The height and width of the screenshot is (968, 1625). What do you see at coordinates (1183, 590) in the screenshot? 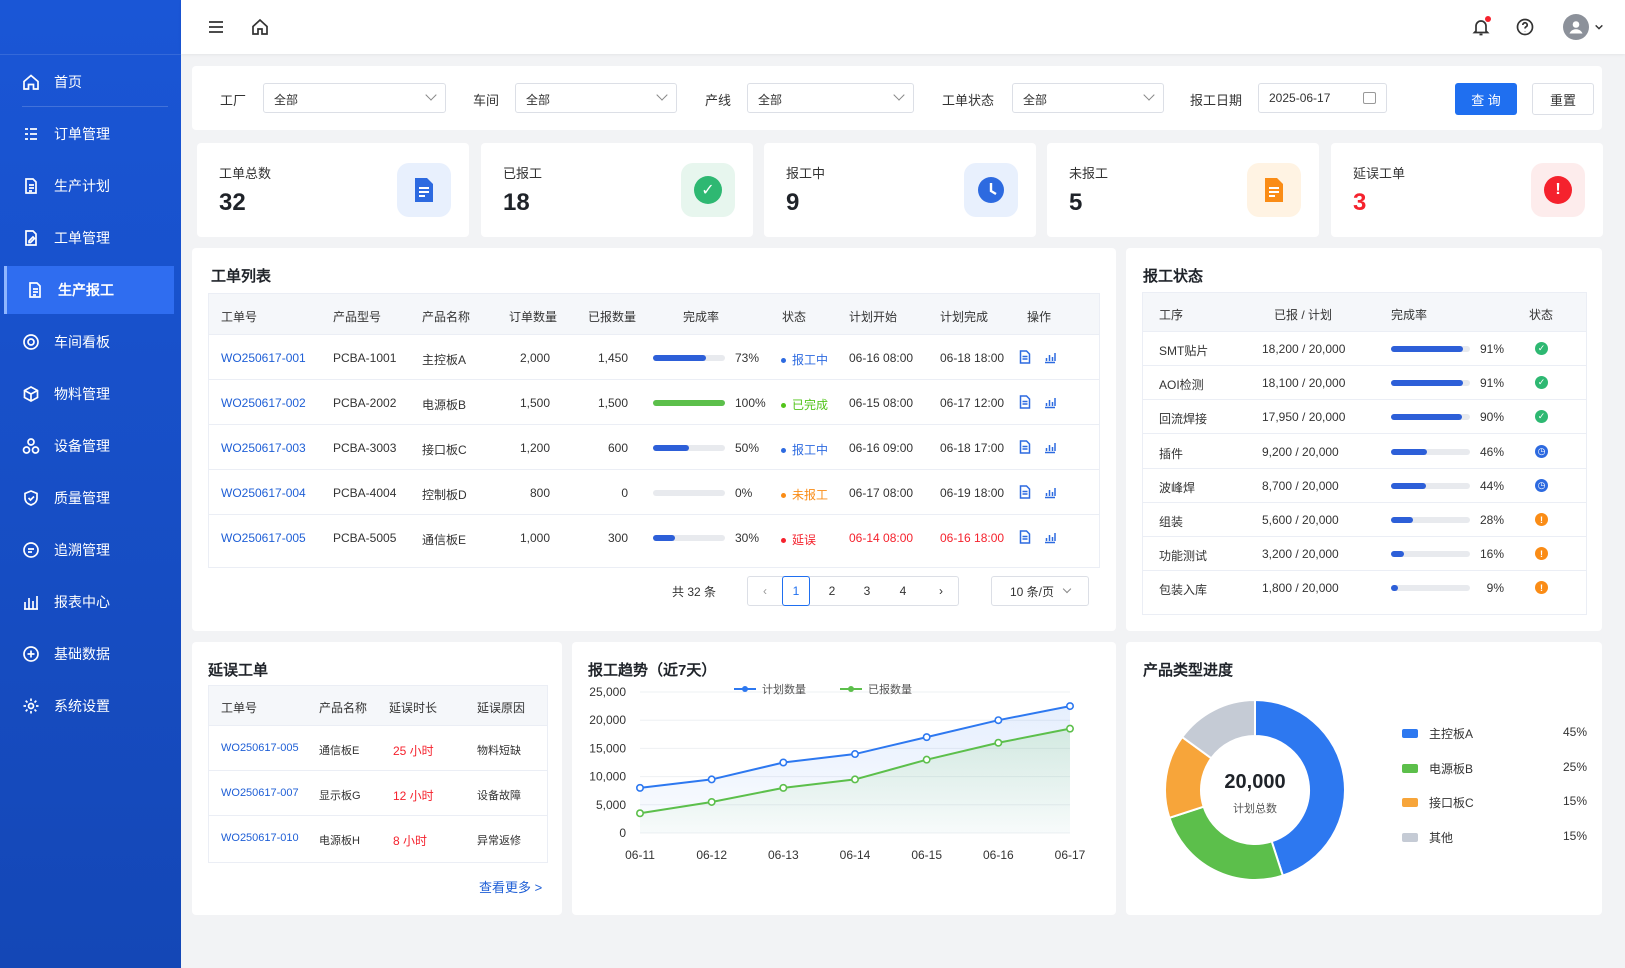
I see `process-name: 包装入库` at bounding box center [1183, 590].